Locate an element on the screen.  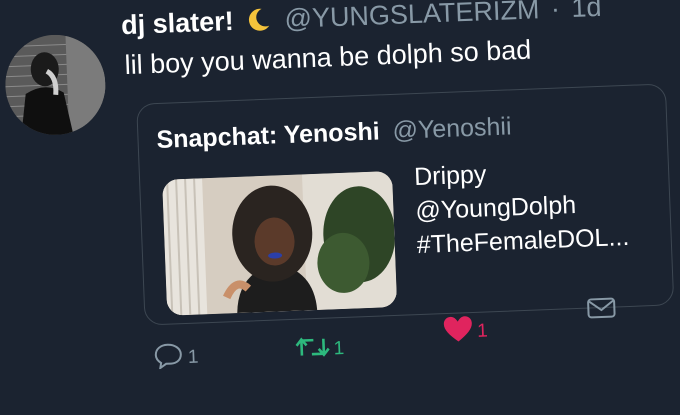
quoted-tweet-header: Snapchat: Yenoshi @Yenoshii is located at coordinates (334, 133).